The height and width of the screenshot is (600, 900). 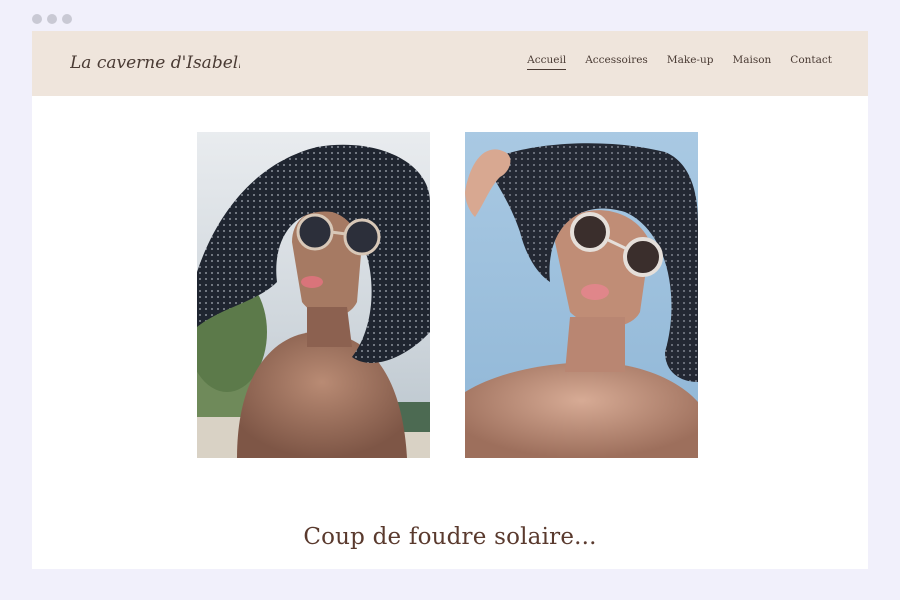 What do you see at coordinates (811, 62) in the screenshot?
I see `nav-item-contact: Contact` at bounding box center [811, 62].